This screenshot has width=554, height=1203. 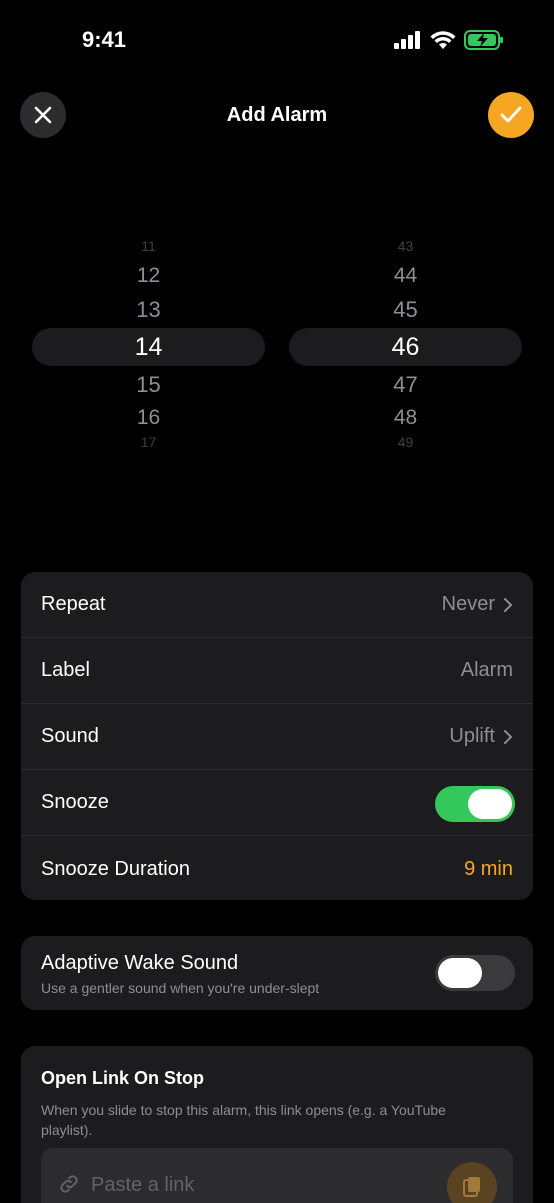 What do you see at coordinates (75, 802) in the screenshot?
I see `snooze-label: Snooze` at bounding box center [75, 802].